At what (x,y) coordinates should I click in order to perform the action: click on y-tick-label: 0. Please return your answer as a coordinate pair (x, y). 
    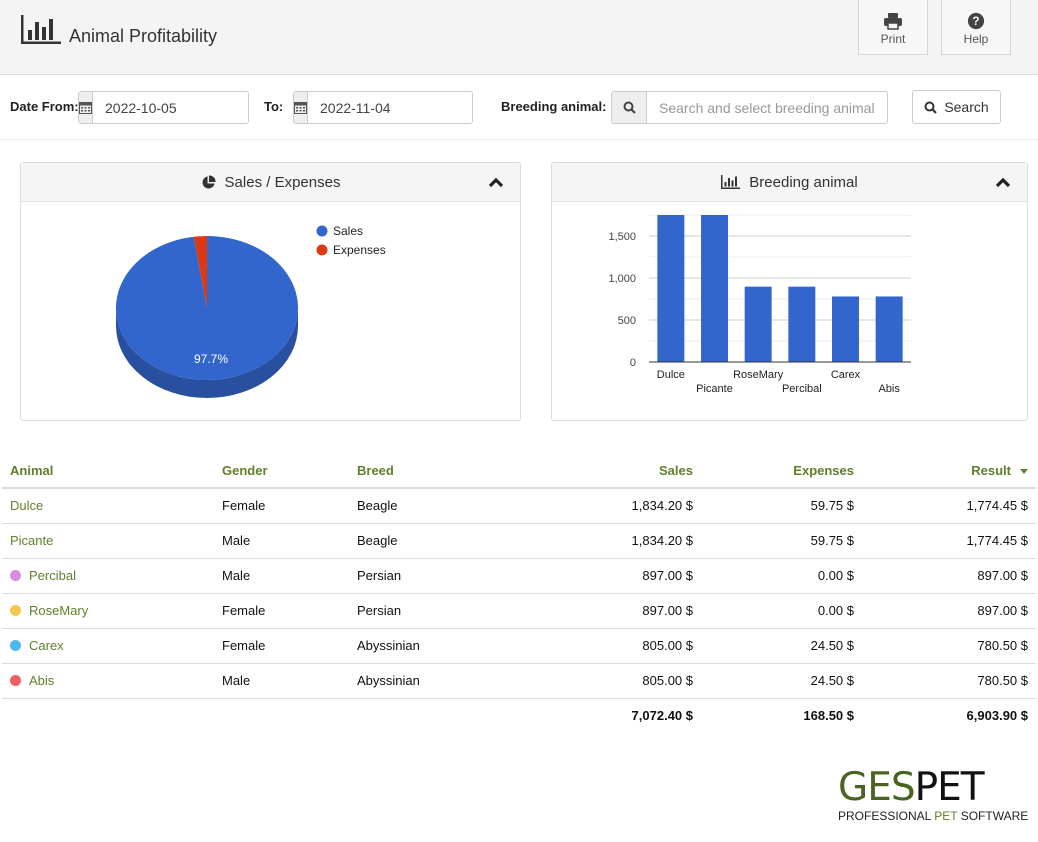
    Looking at the image, I should click on (633, 363).